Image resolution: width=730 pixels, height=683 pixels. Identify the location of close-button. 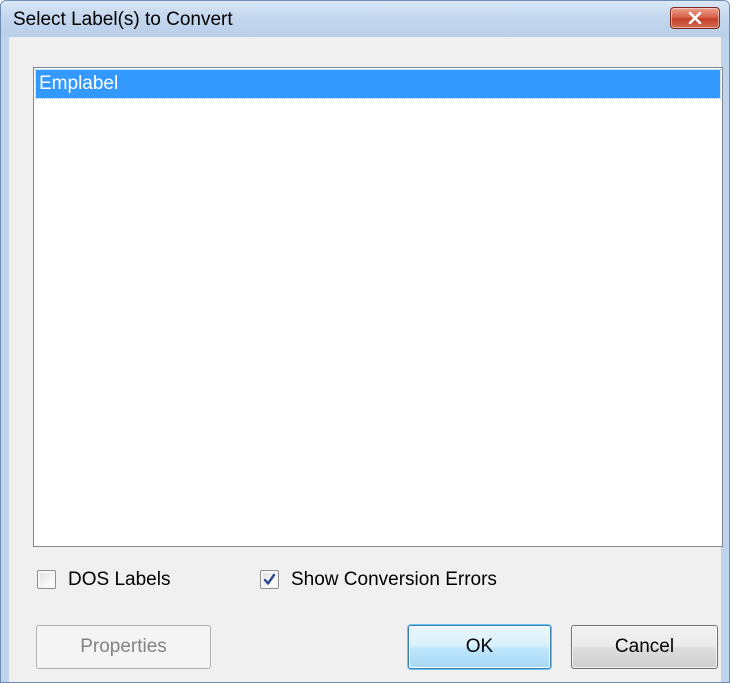
(695, 18).